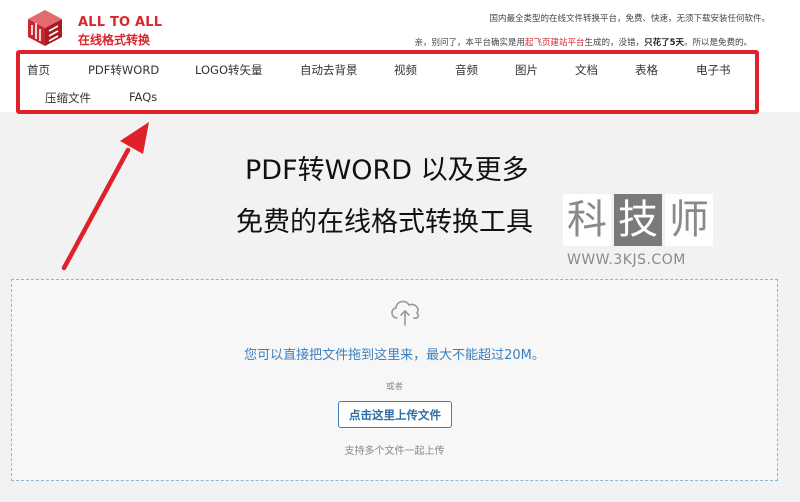  What do you see at coordinates (638, 220) in the screenshot?
I see `watermark-char-2: 技` at bounding box center [638, 220].